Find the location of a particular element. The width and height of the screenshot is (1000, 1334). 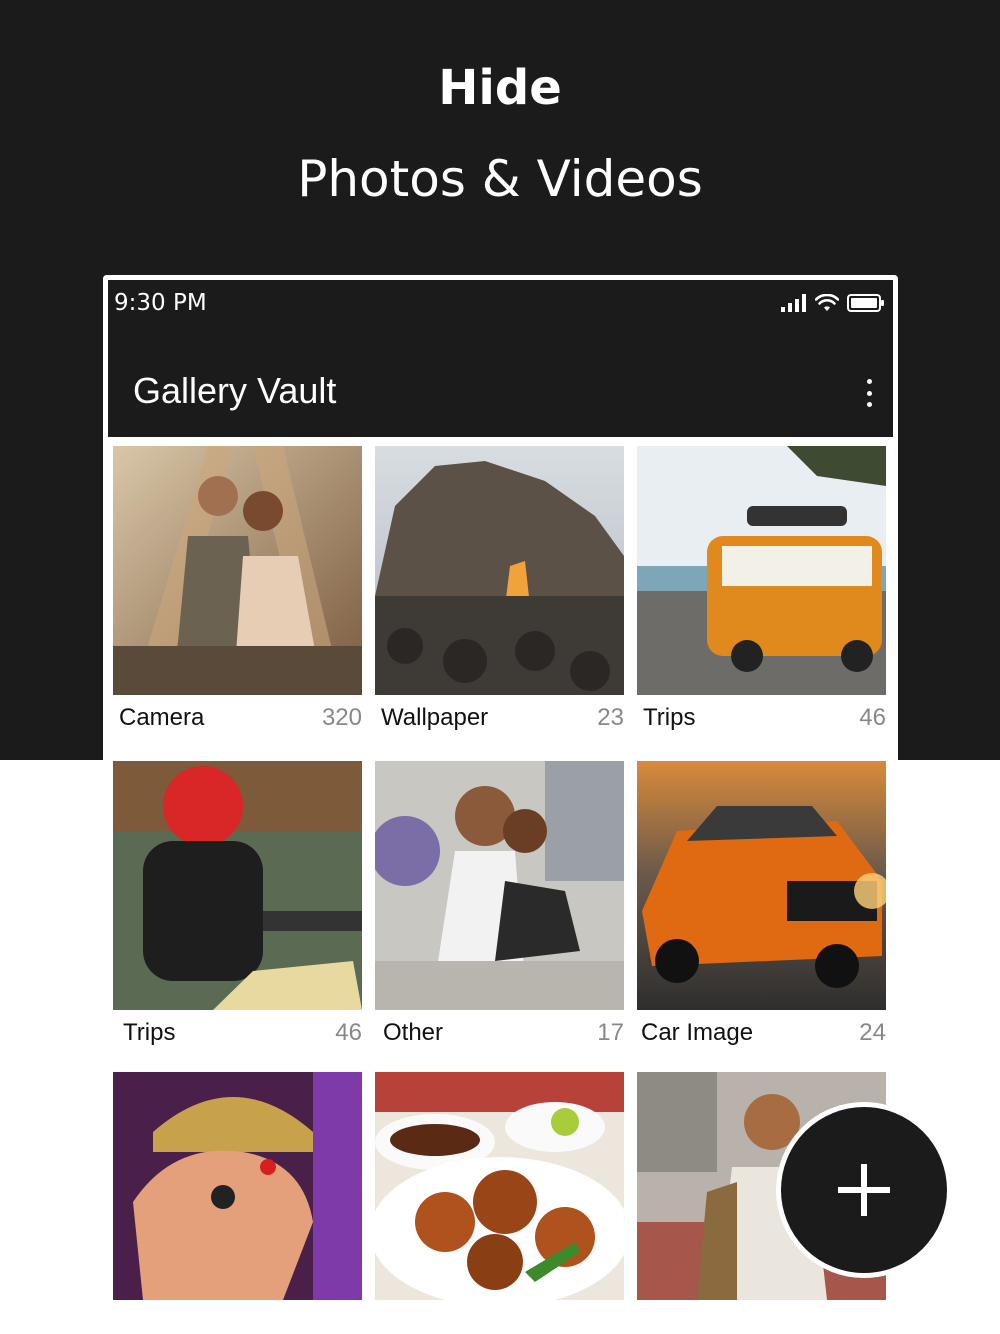

album-name: Camera is located at coordinates (162, 717).